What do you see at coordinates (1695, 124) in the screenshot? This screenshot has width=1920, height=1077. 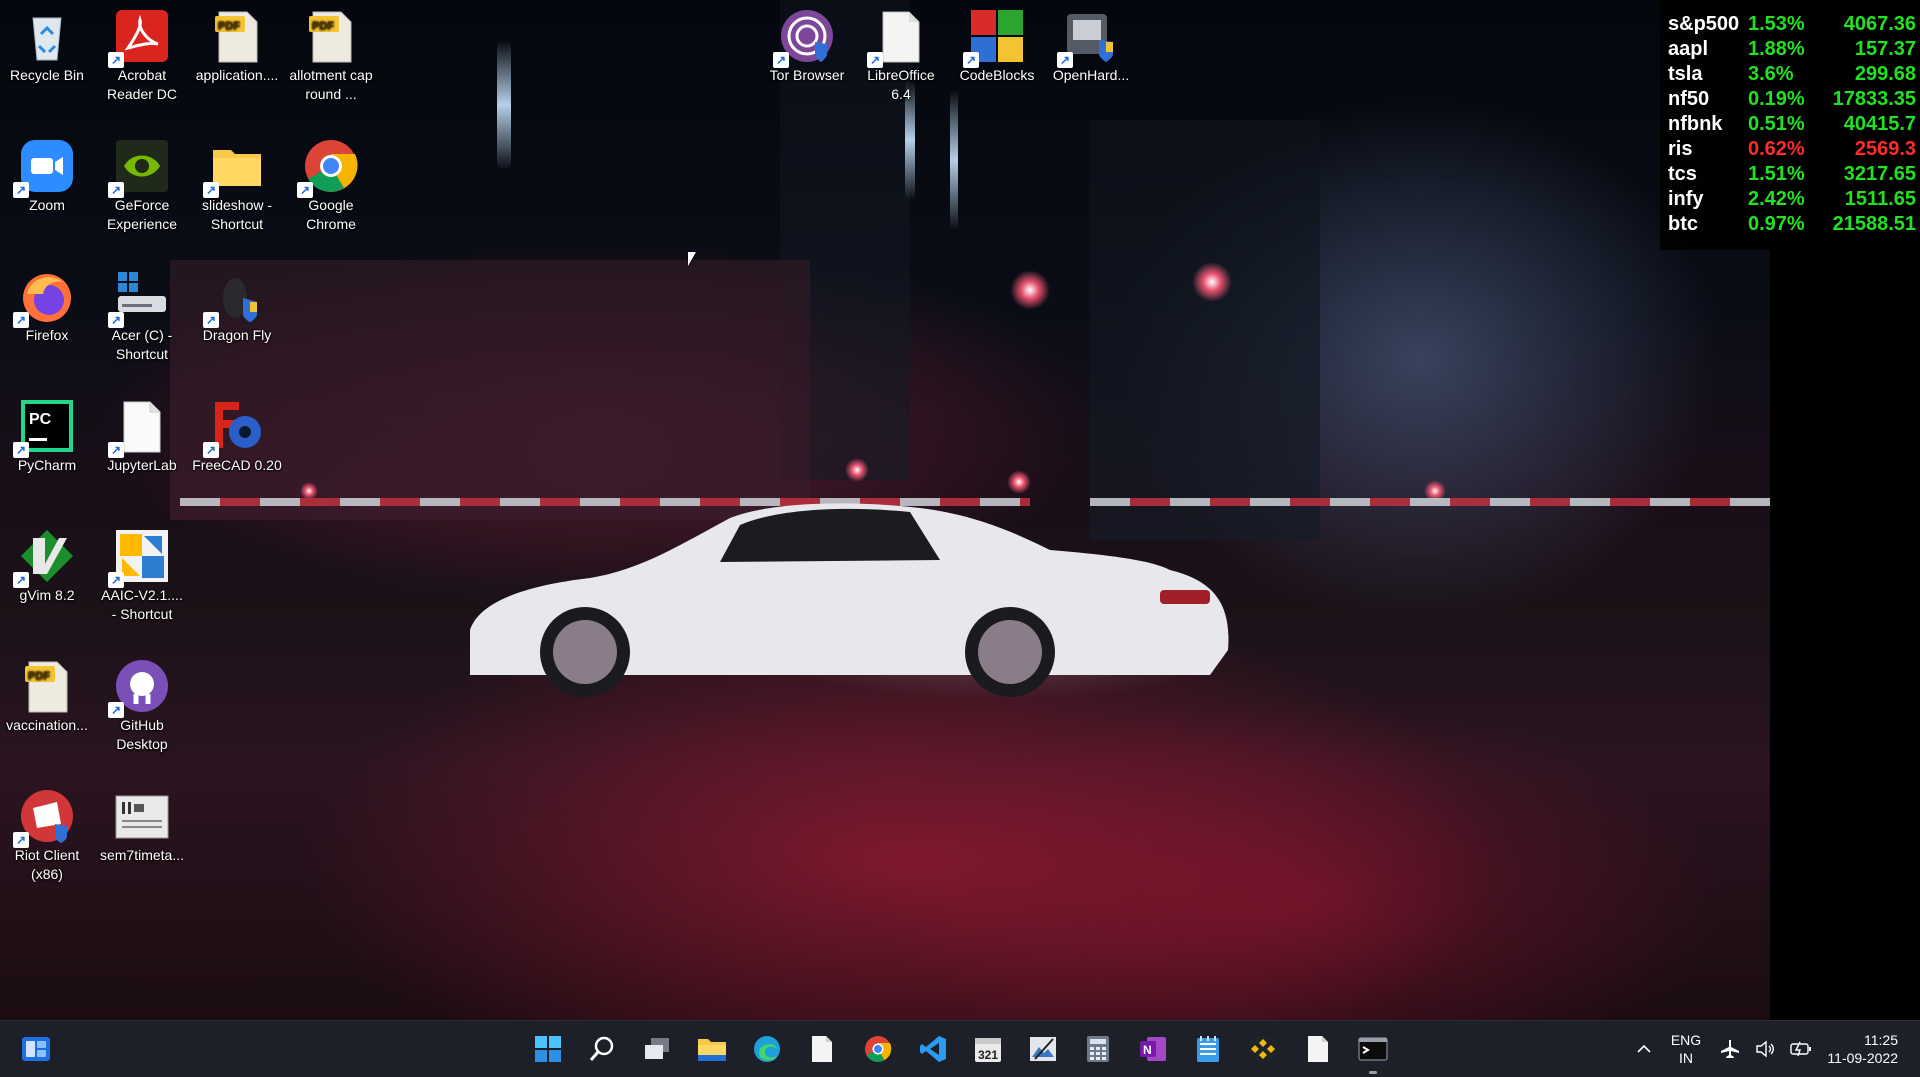 I see `ticker-symbol: nfbnk` at bounding box center [1695, 124].